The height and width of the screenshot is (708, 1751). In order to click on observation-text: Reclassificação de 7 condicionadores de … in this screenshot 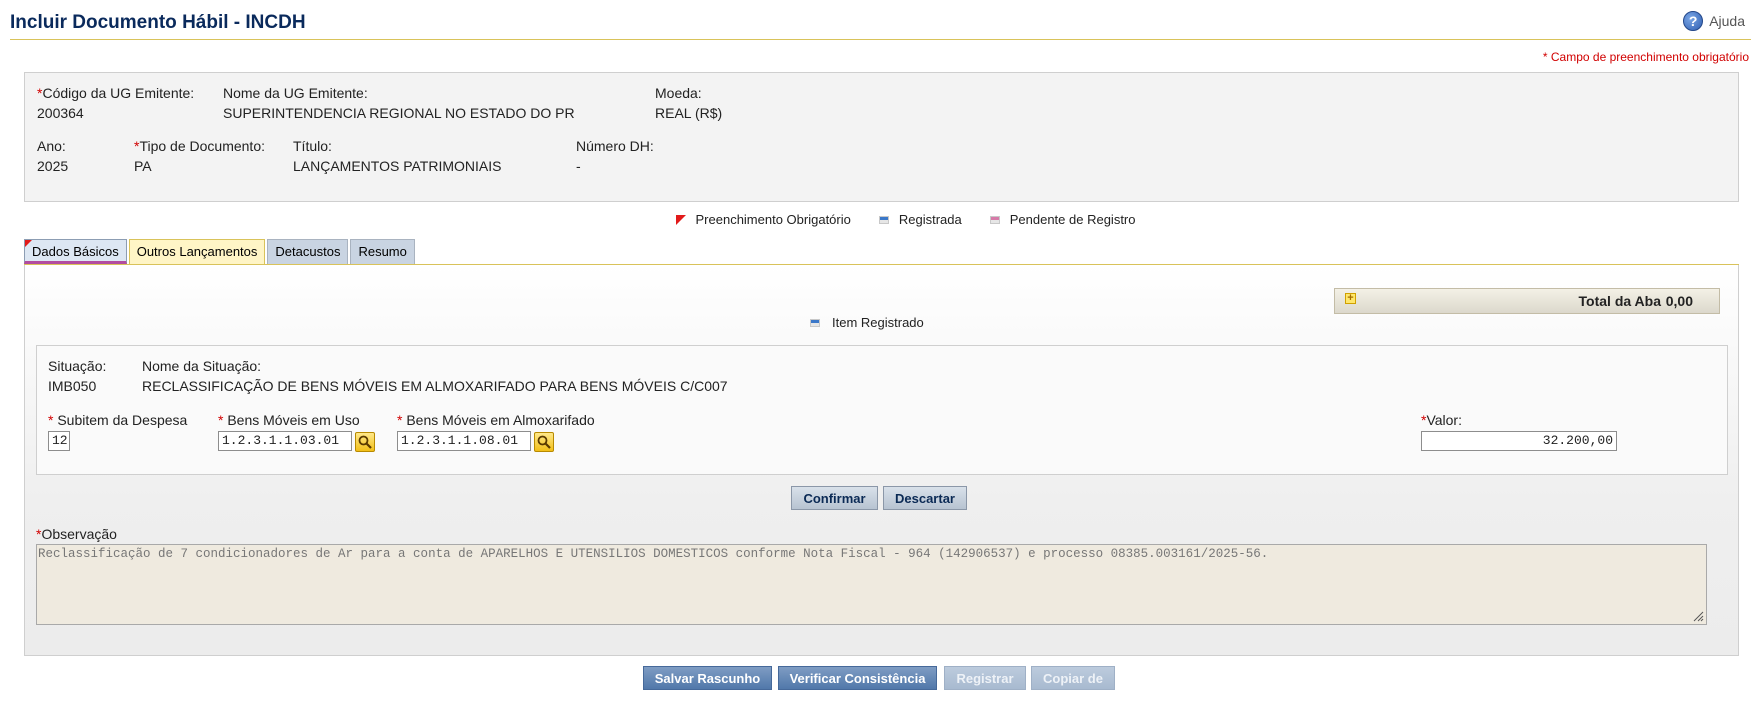, I will do `click(653, 554)`.